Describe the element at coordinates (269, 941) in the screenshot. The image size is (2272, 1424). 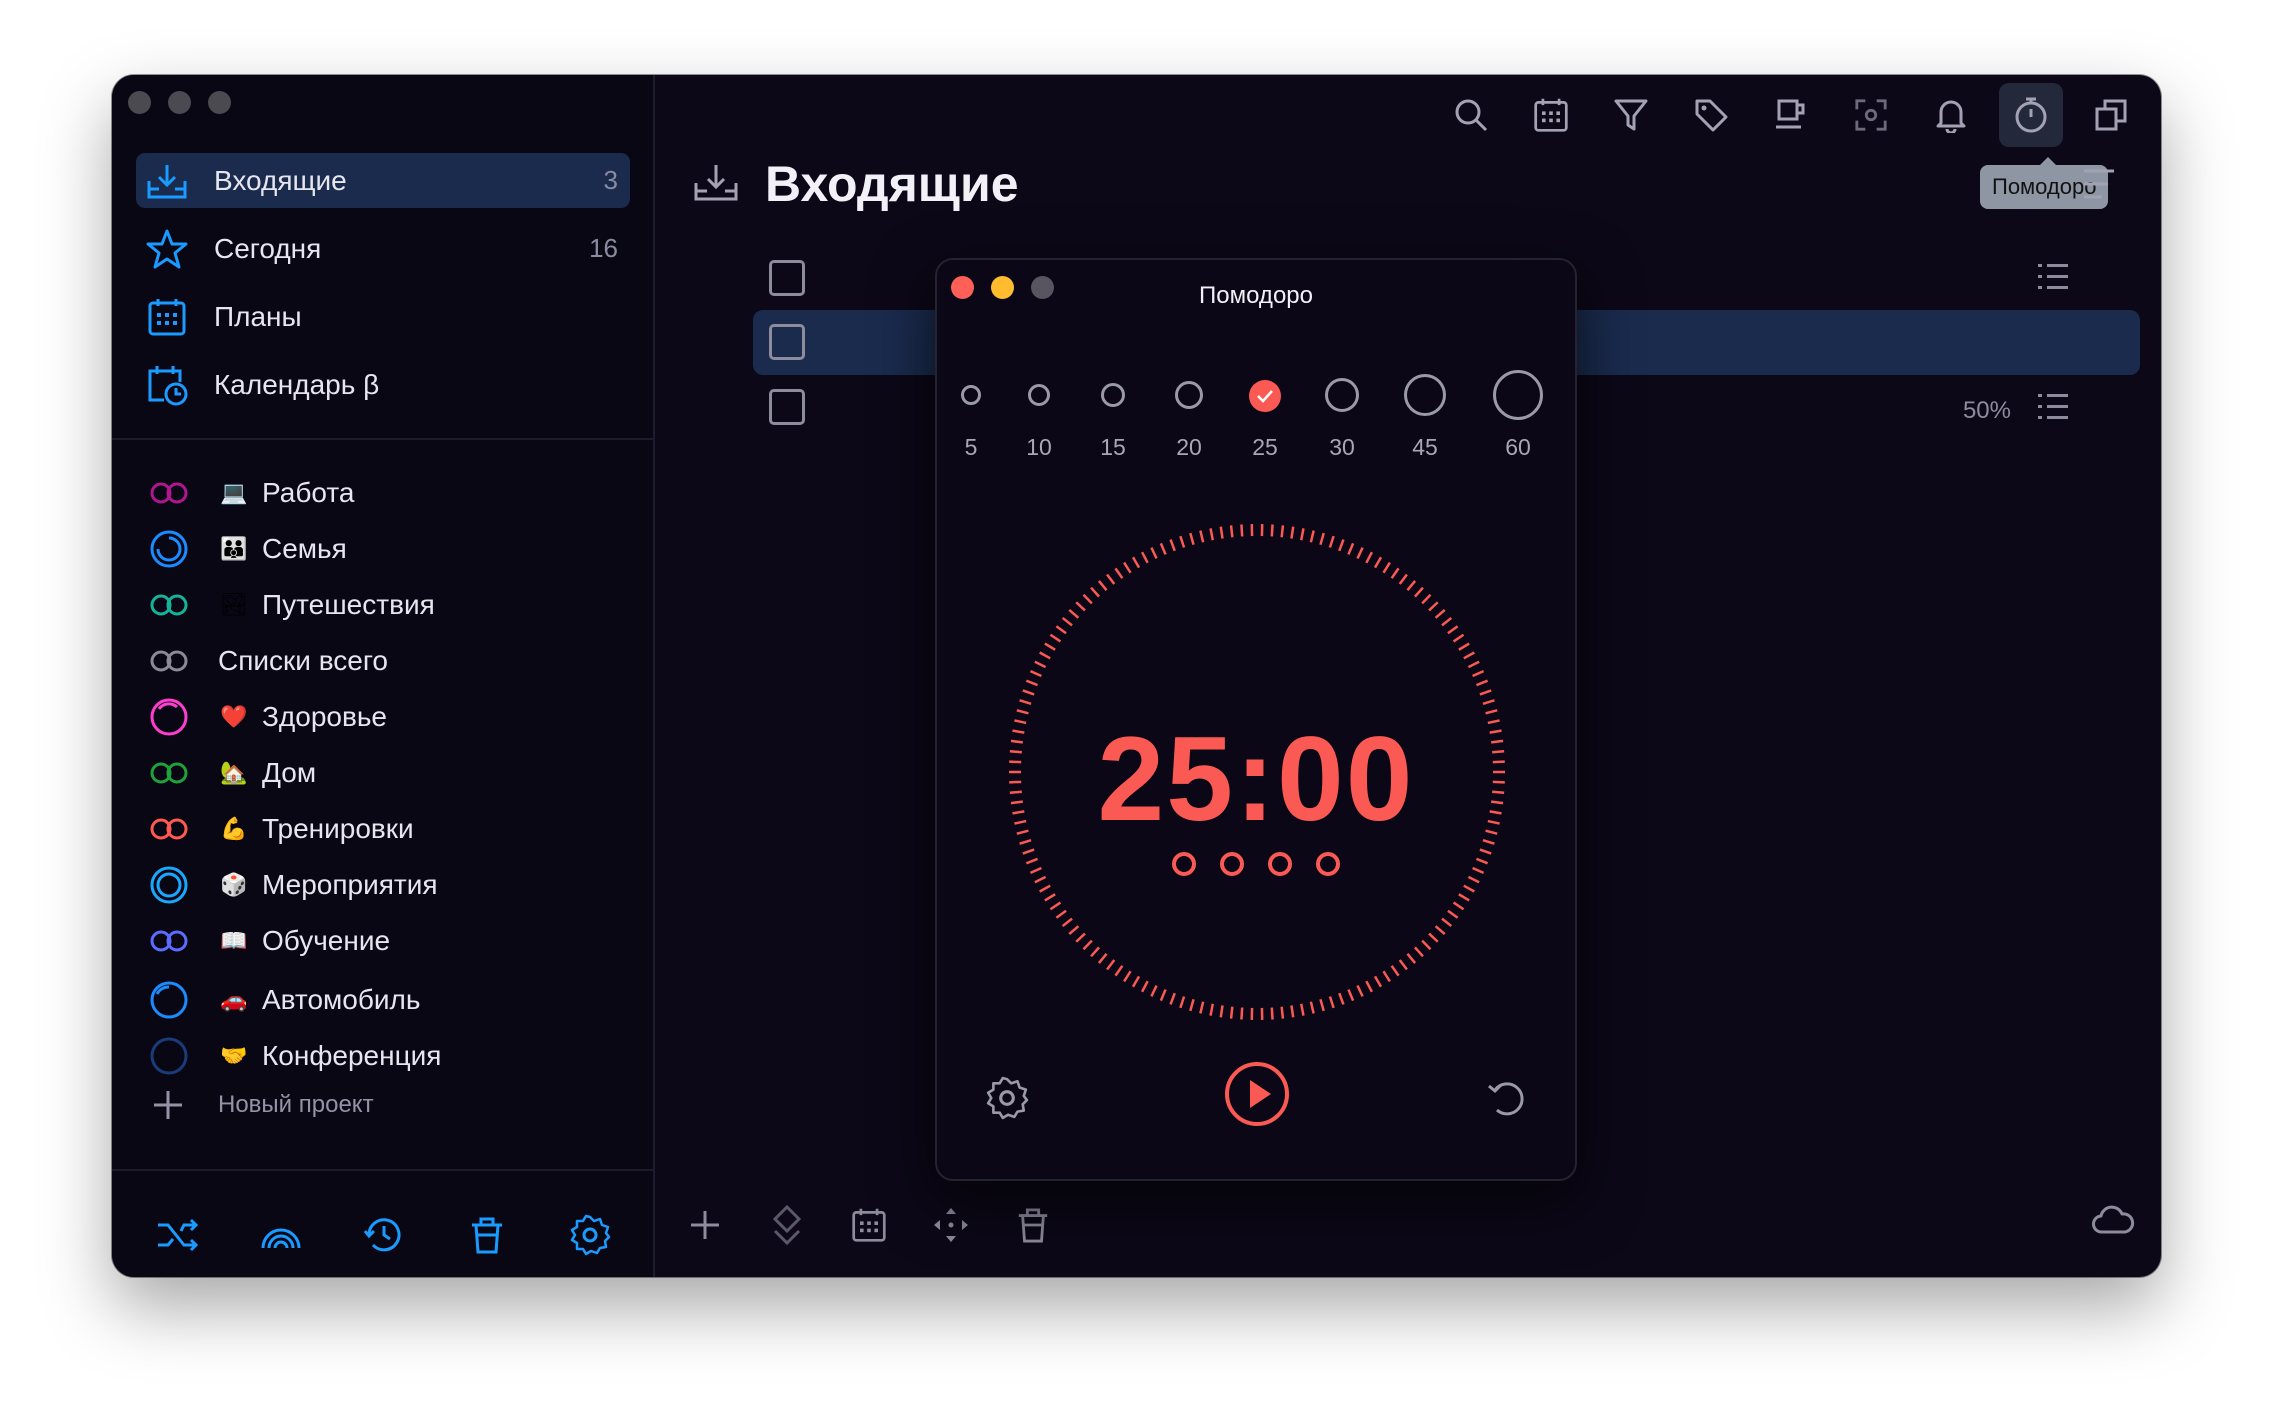
I see `project-item: 📖 Обучение` at that location.